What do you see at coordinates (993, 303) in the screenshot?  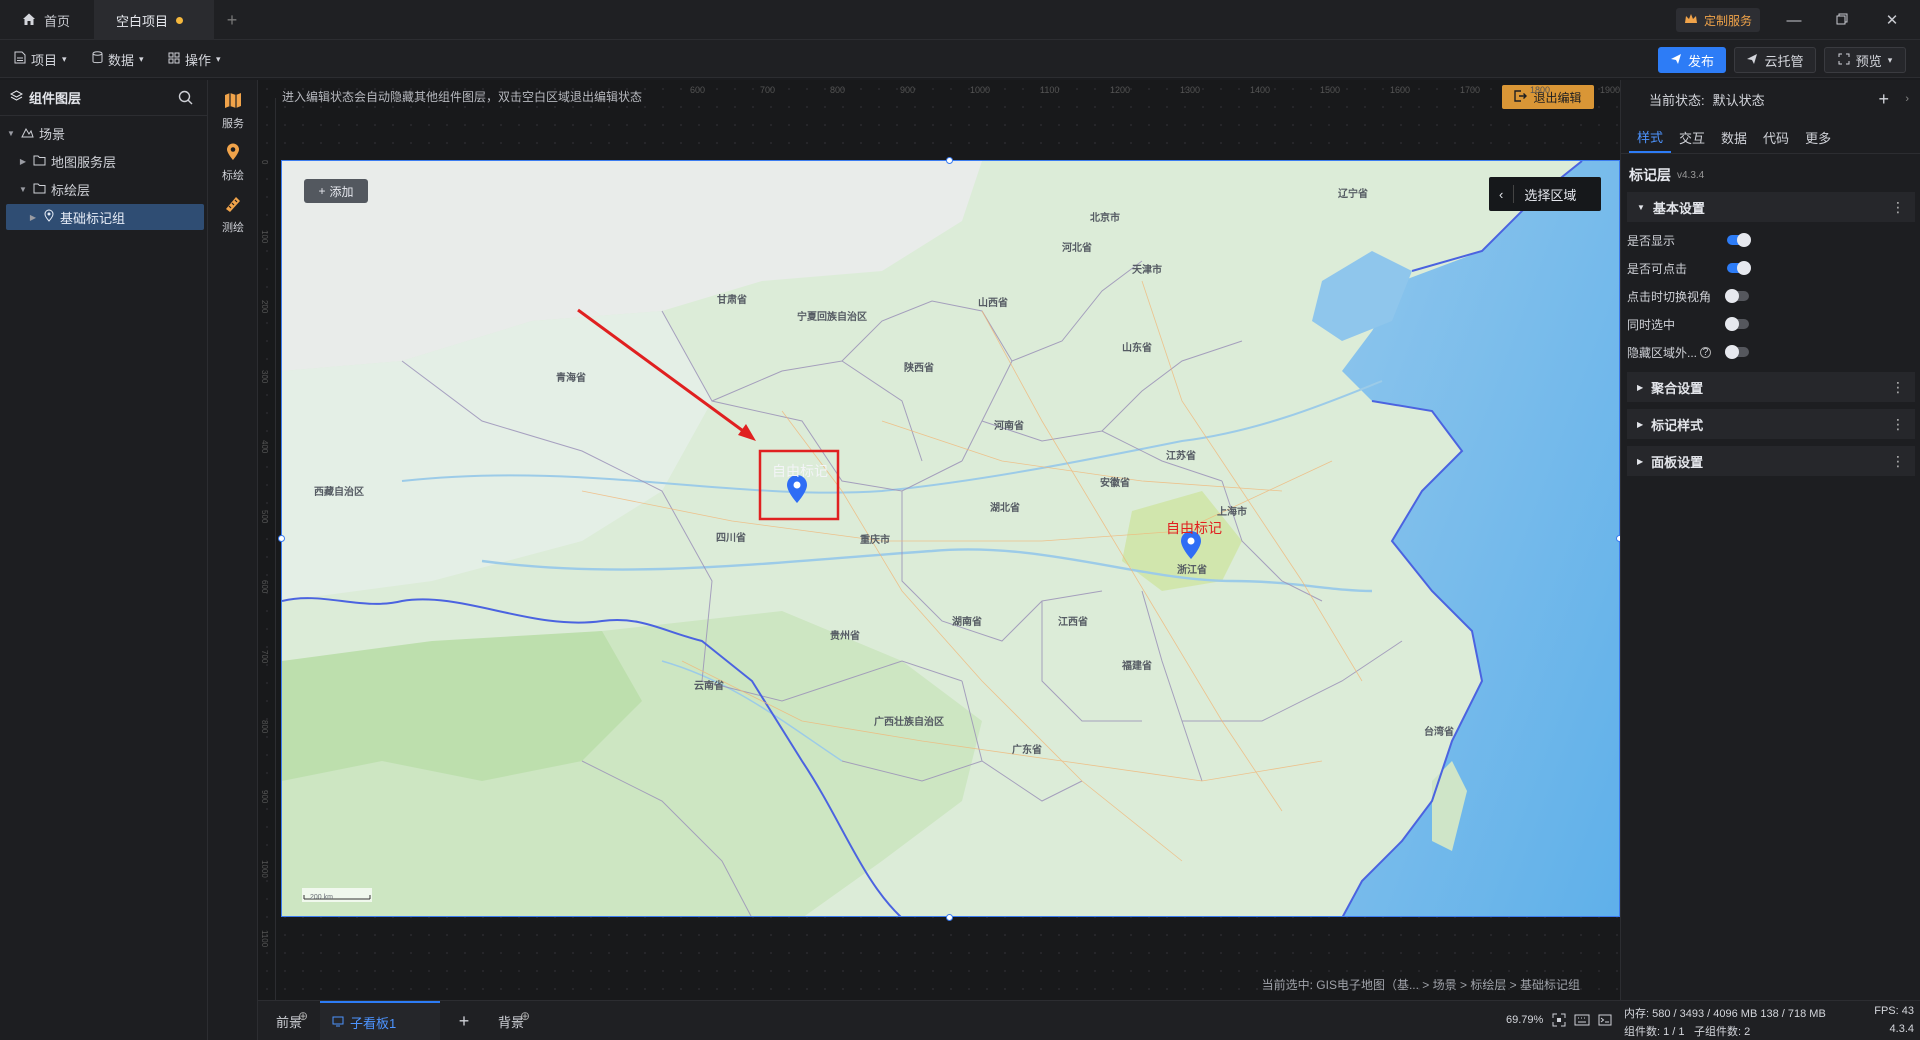 I see `province-label: 山西省` at bounding box center [993, 303].